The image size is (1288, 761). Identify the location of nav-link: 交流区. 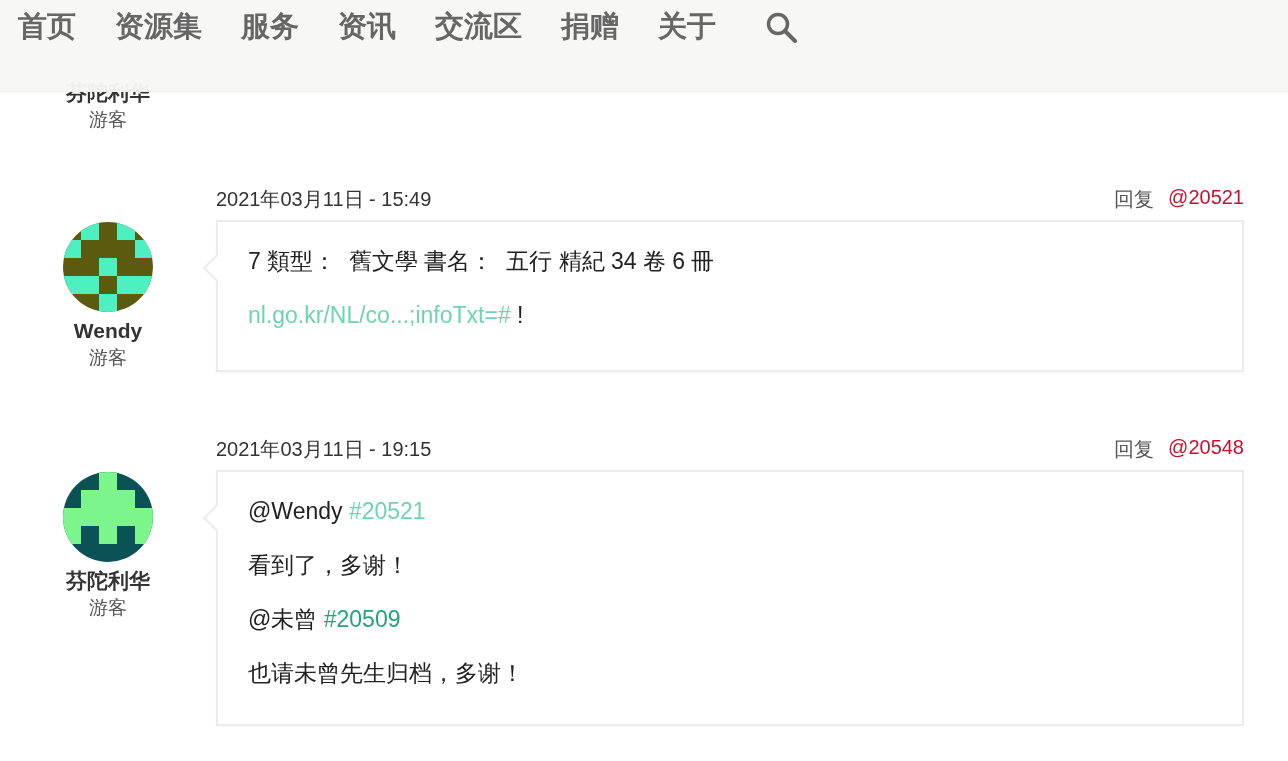
(478, 26).